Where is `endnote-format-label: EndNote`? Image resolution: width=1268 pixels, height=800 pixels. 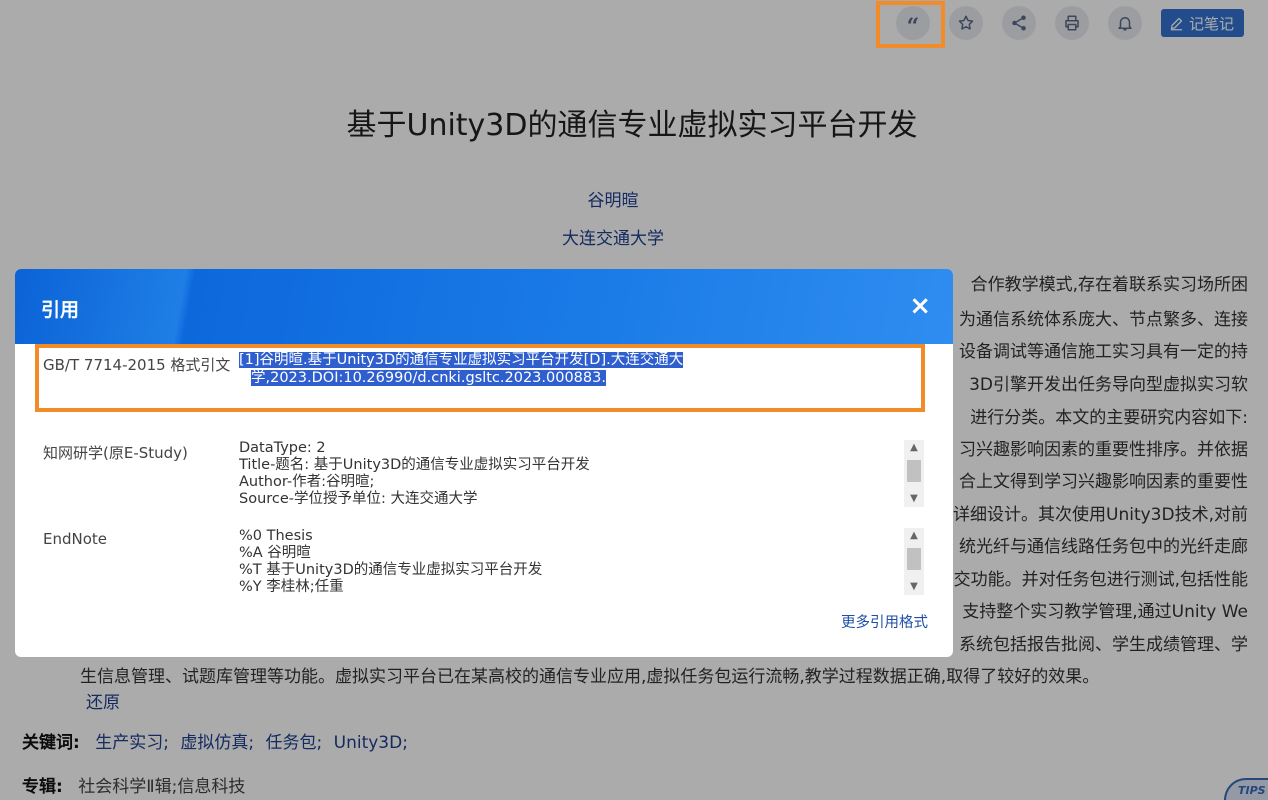 endnote-format-label: EndNote is located at coordinates (75, 539).